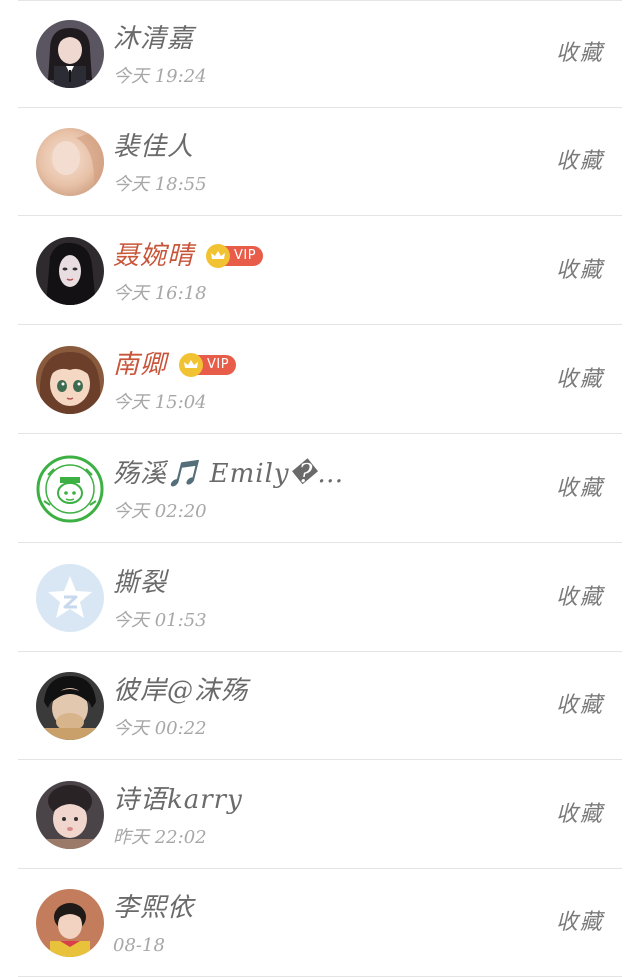  I want to click on visit-time: 今天 02:20, so click(160, 511).